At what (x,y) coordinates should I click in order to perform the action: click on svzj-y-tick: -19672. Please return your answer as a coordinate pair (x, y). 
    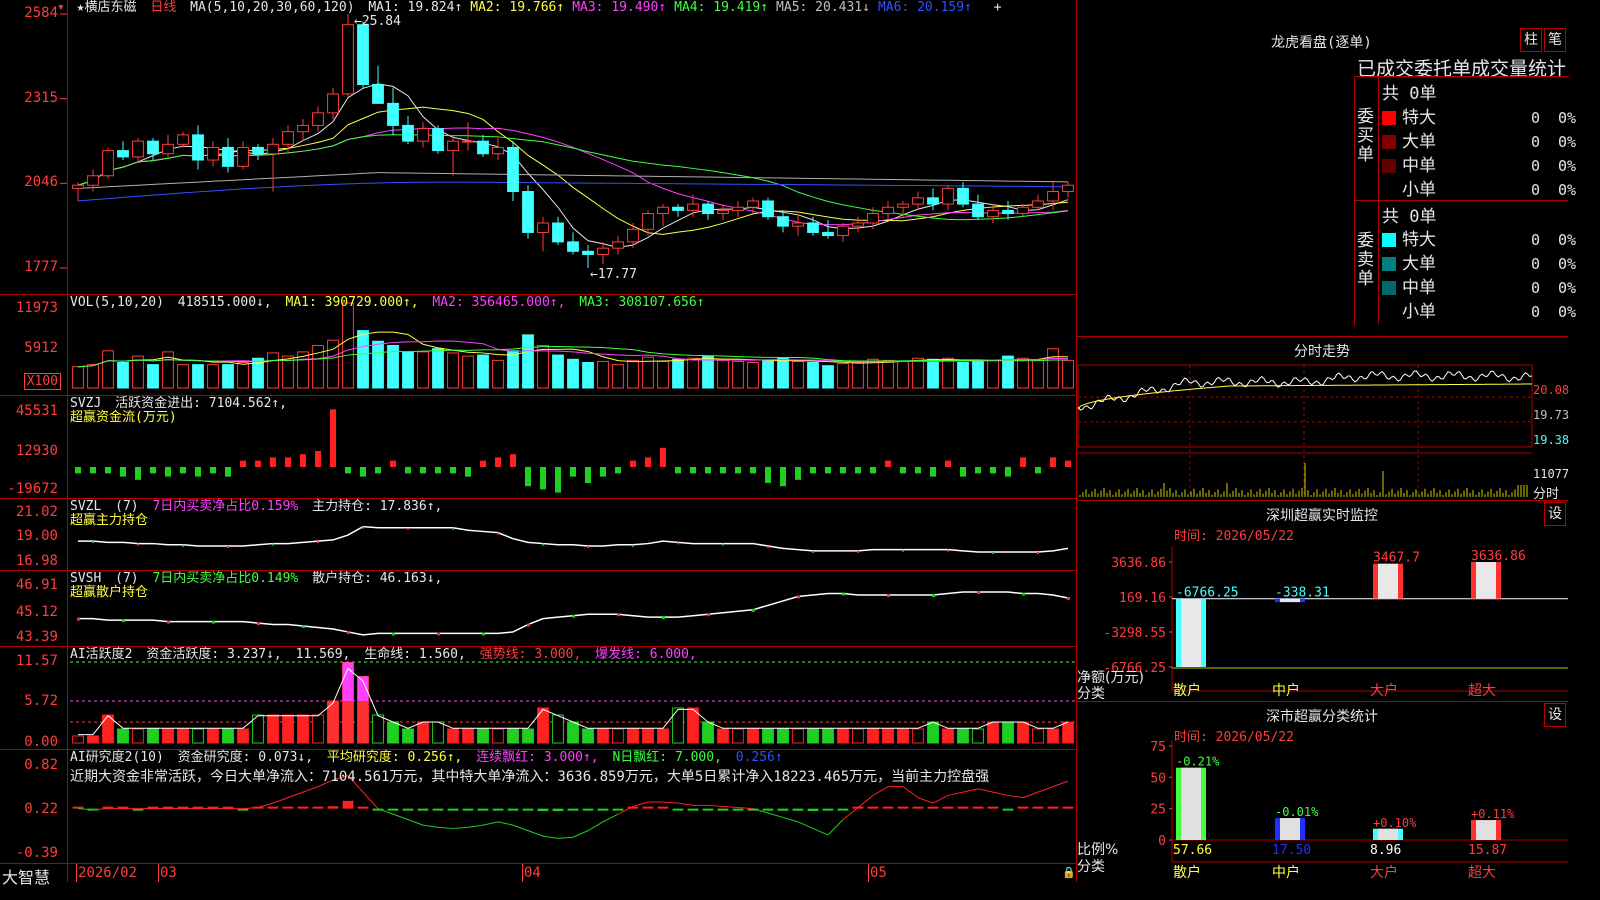
    Looking at the image, I should click on (32, 489).